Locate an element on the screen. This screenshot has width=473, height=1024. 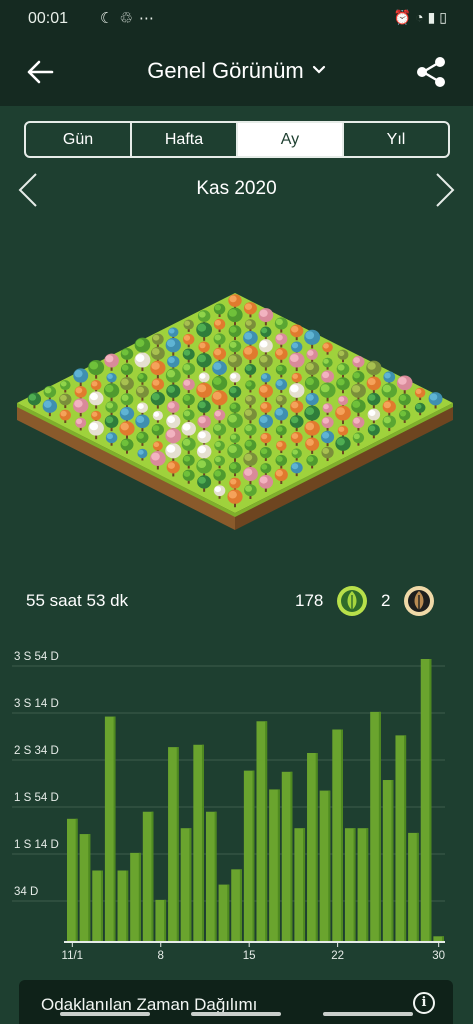
moon-icon: ☾ is located at coordinates (110, 18).